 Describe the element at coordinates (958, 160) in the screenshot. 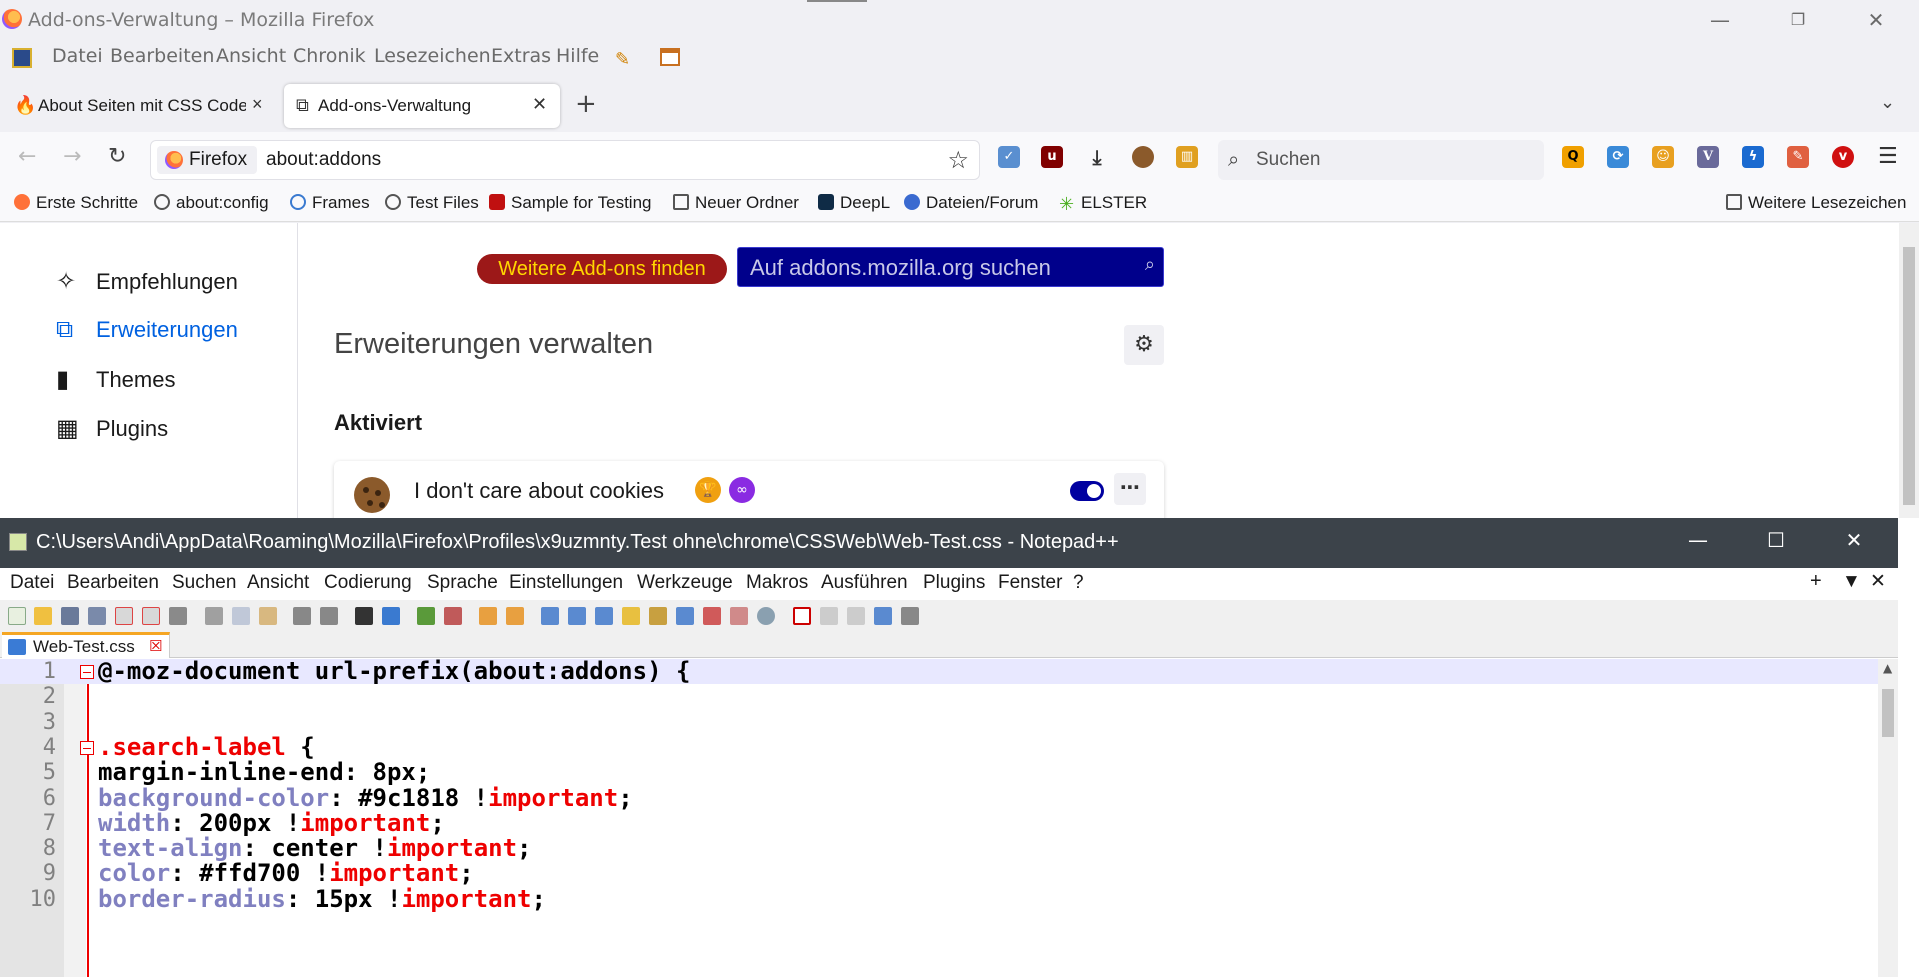

I see `bookmark-star-icon: ☆` at that location.